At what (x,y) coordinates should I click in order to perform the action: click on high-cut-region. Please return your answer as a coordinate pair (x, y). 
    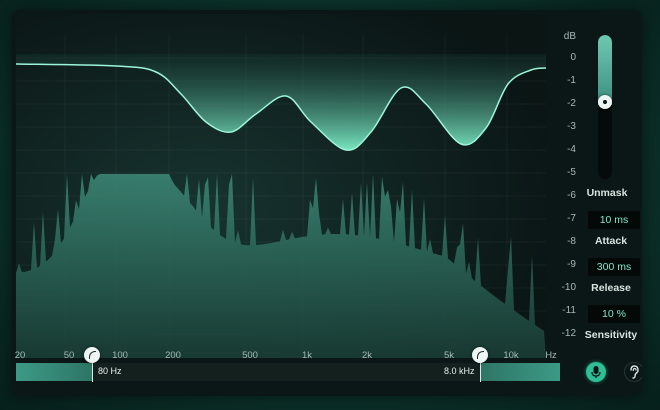
    Looking at the image, I should click on (520, 372).